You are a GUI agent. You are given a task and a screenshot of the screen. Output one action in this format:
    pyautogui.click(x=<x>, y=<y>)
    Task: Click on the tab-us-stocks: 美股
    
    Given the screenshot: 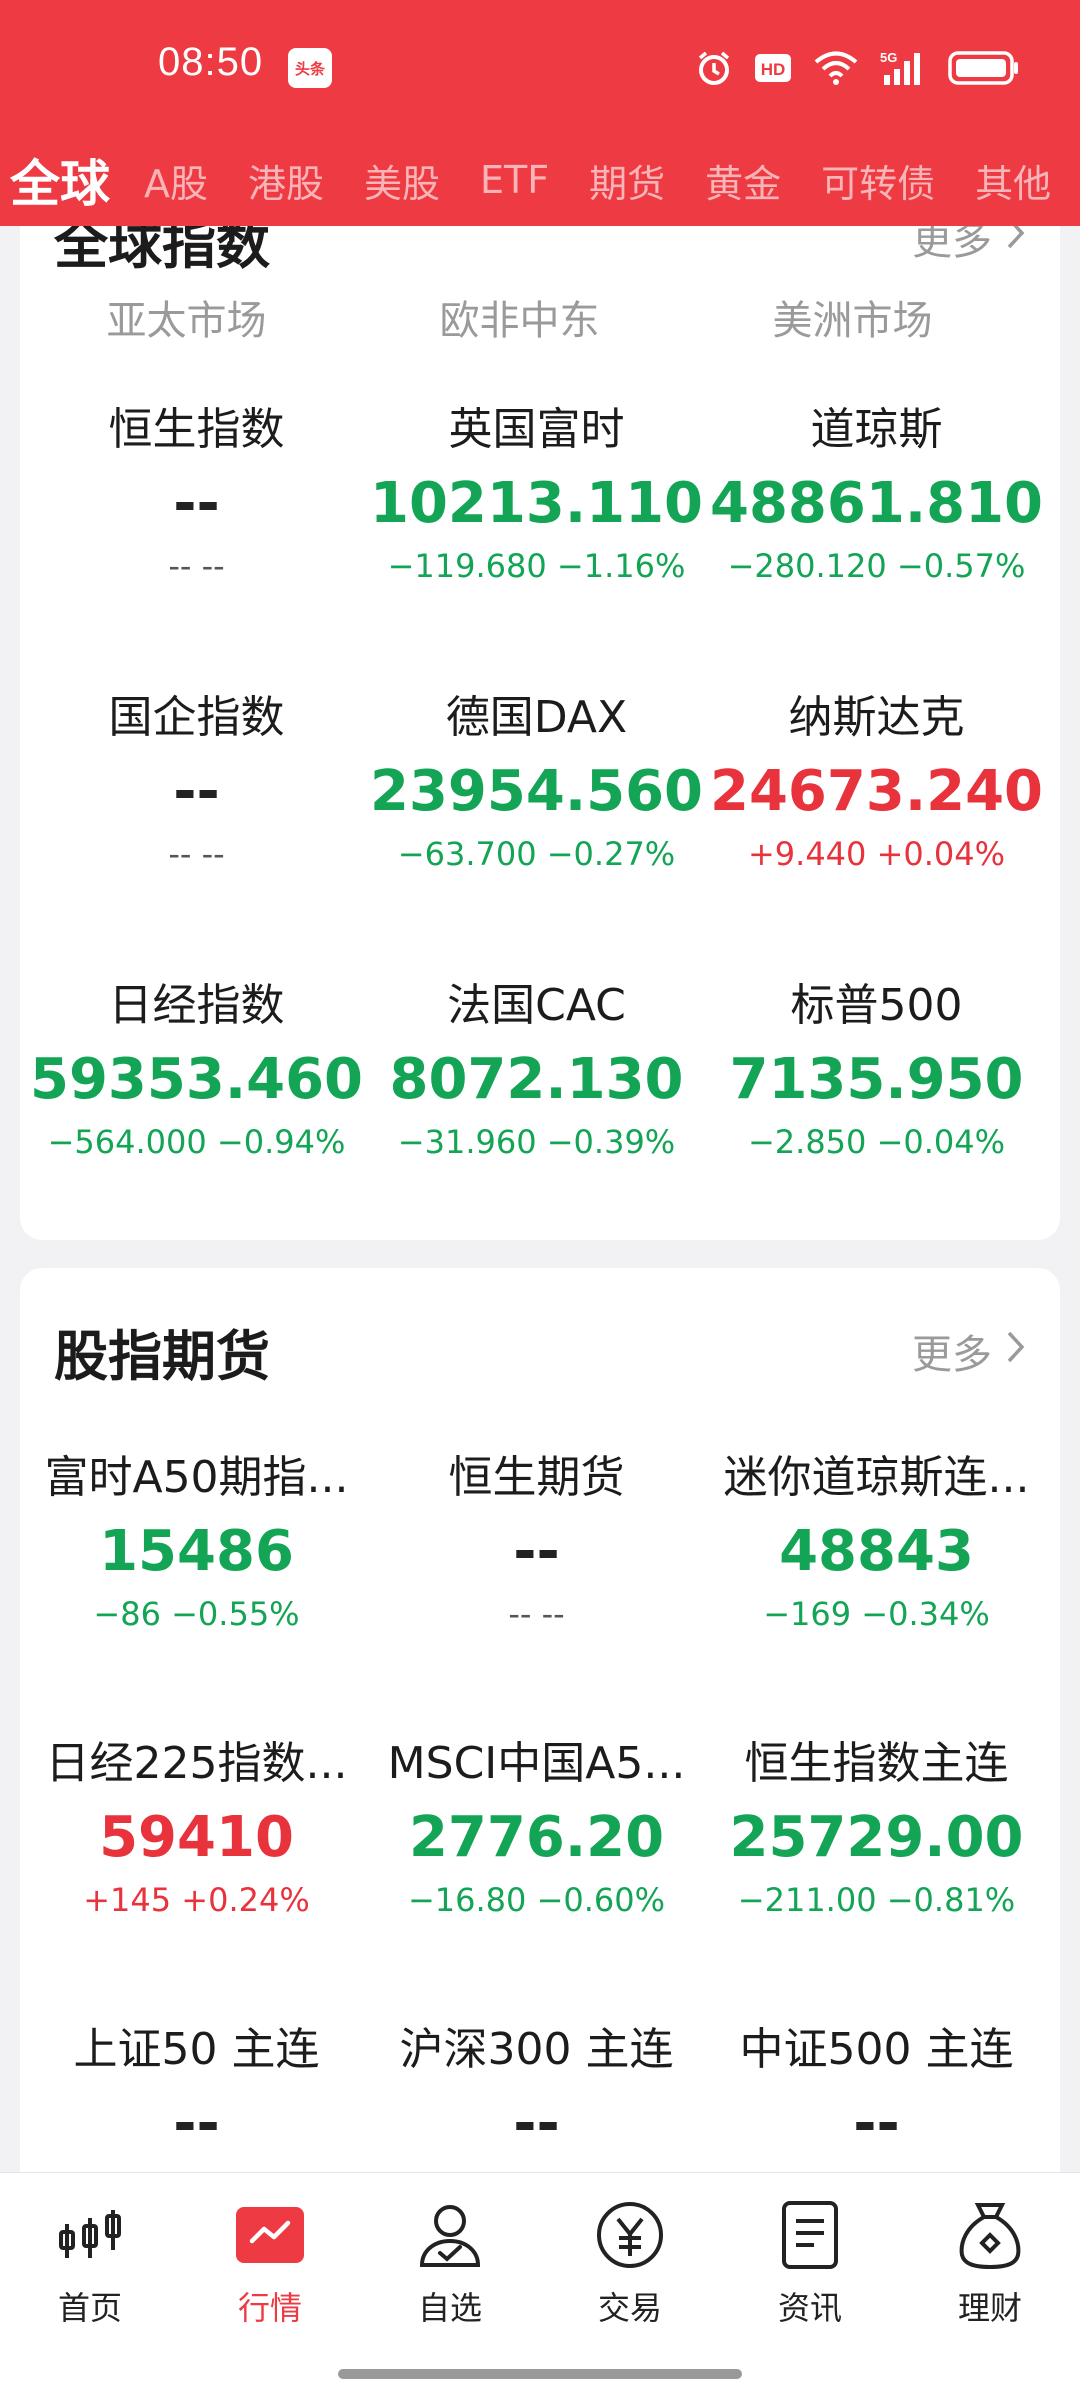 What is the action you would take?
    pyautogui.click(x=402, y=180)
    